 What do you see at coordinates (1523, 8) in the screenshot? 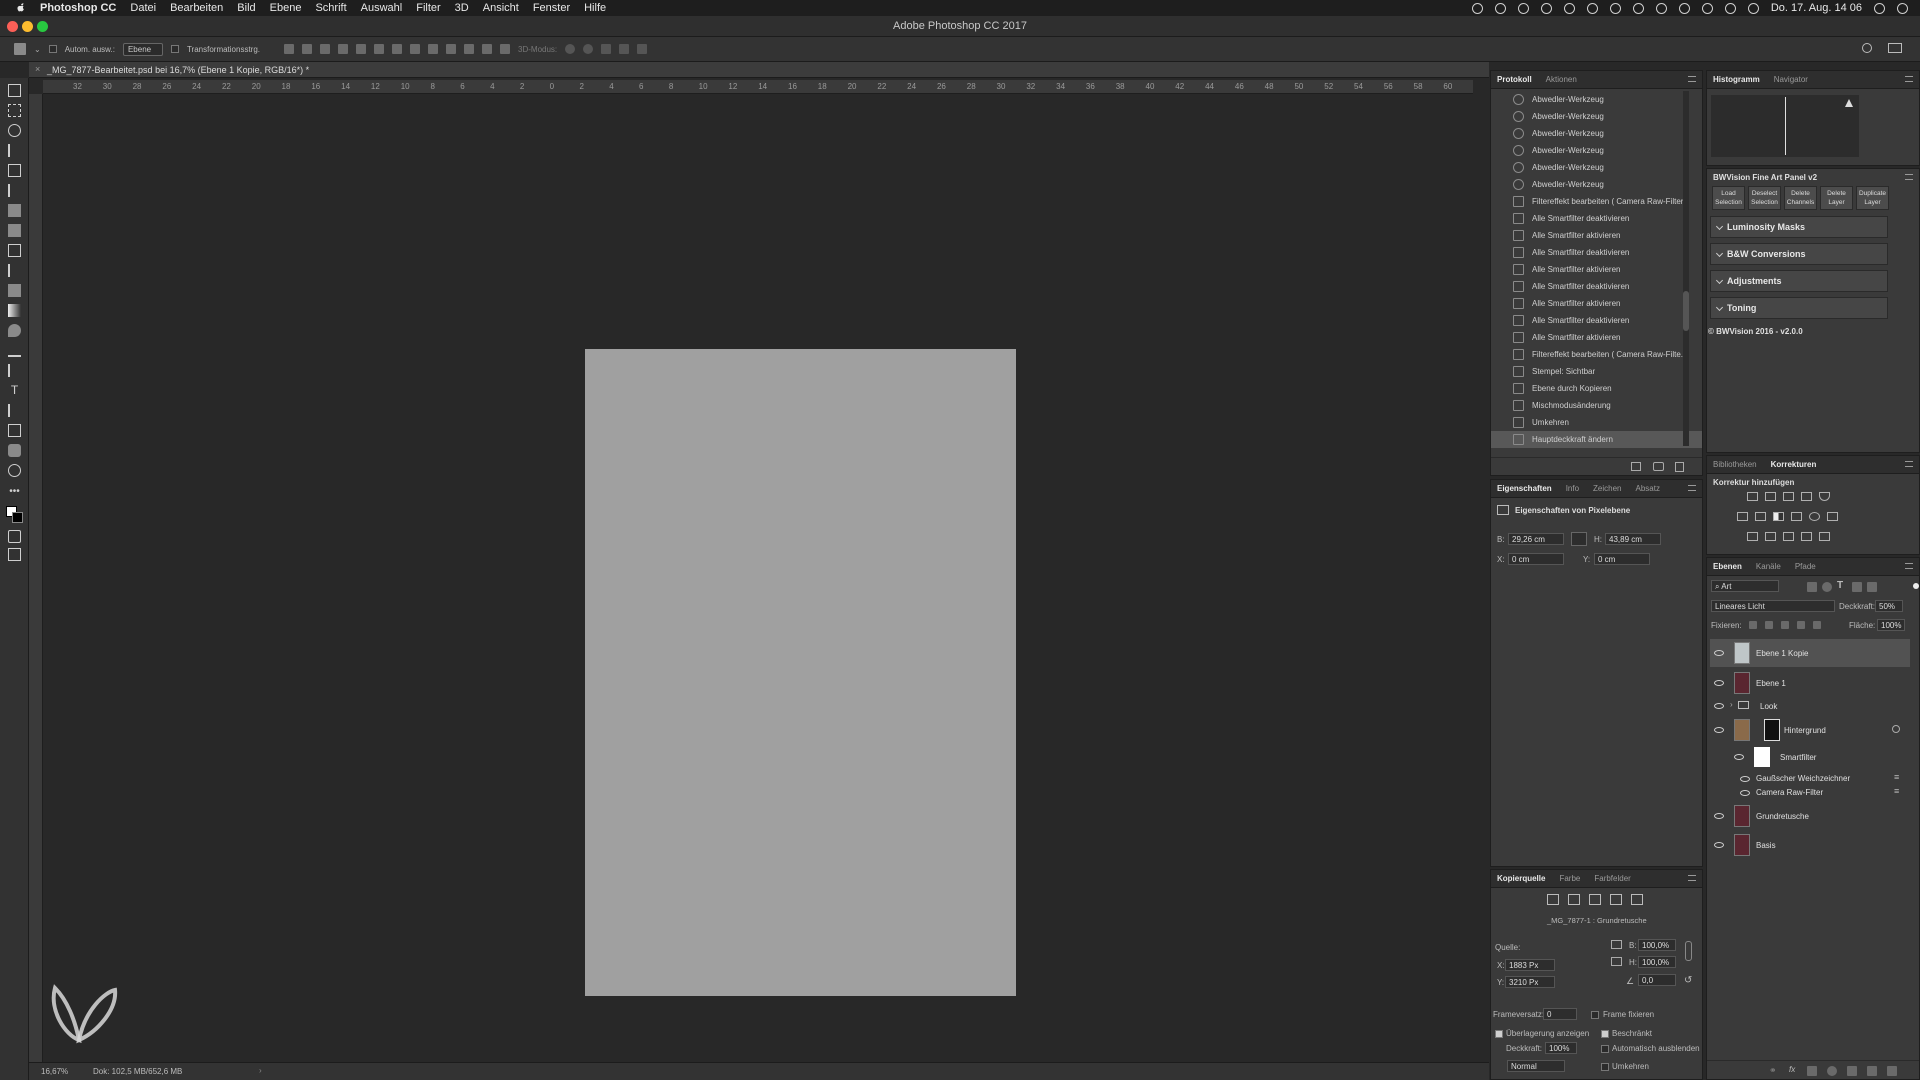
I see `dropbox-icon` at bounding box center [1523, 8].